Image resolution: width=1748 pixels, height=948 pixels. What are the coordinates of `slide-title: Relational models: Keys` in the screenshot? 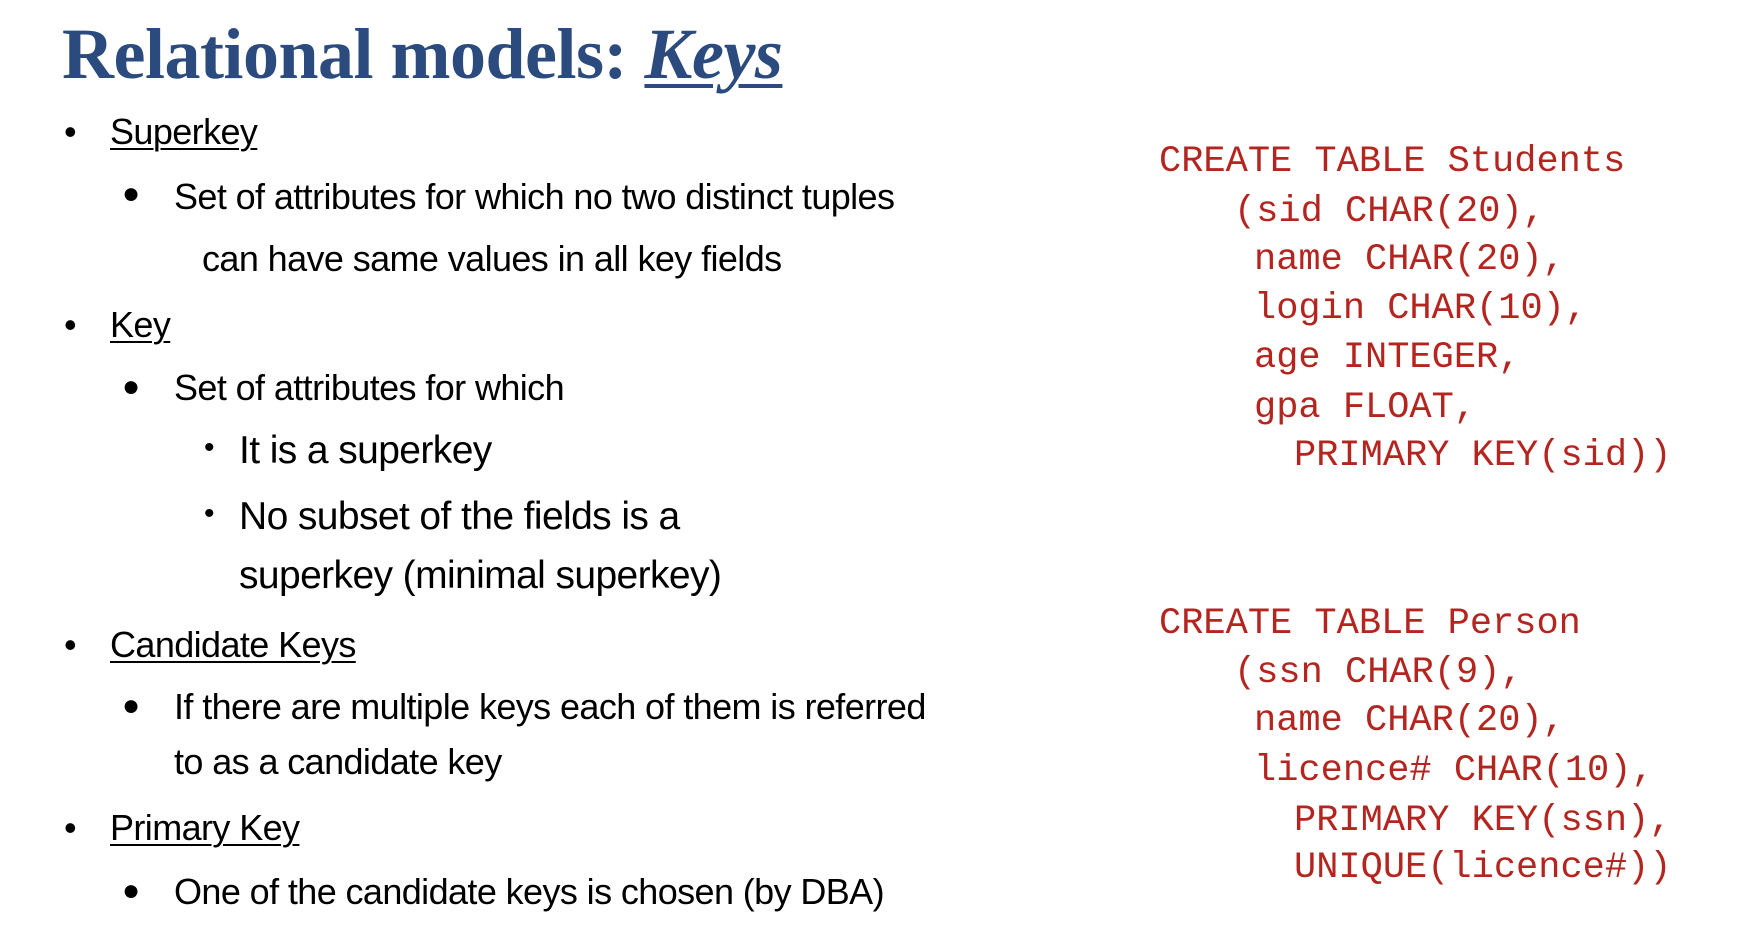 It's located at (422, 54).